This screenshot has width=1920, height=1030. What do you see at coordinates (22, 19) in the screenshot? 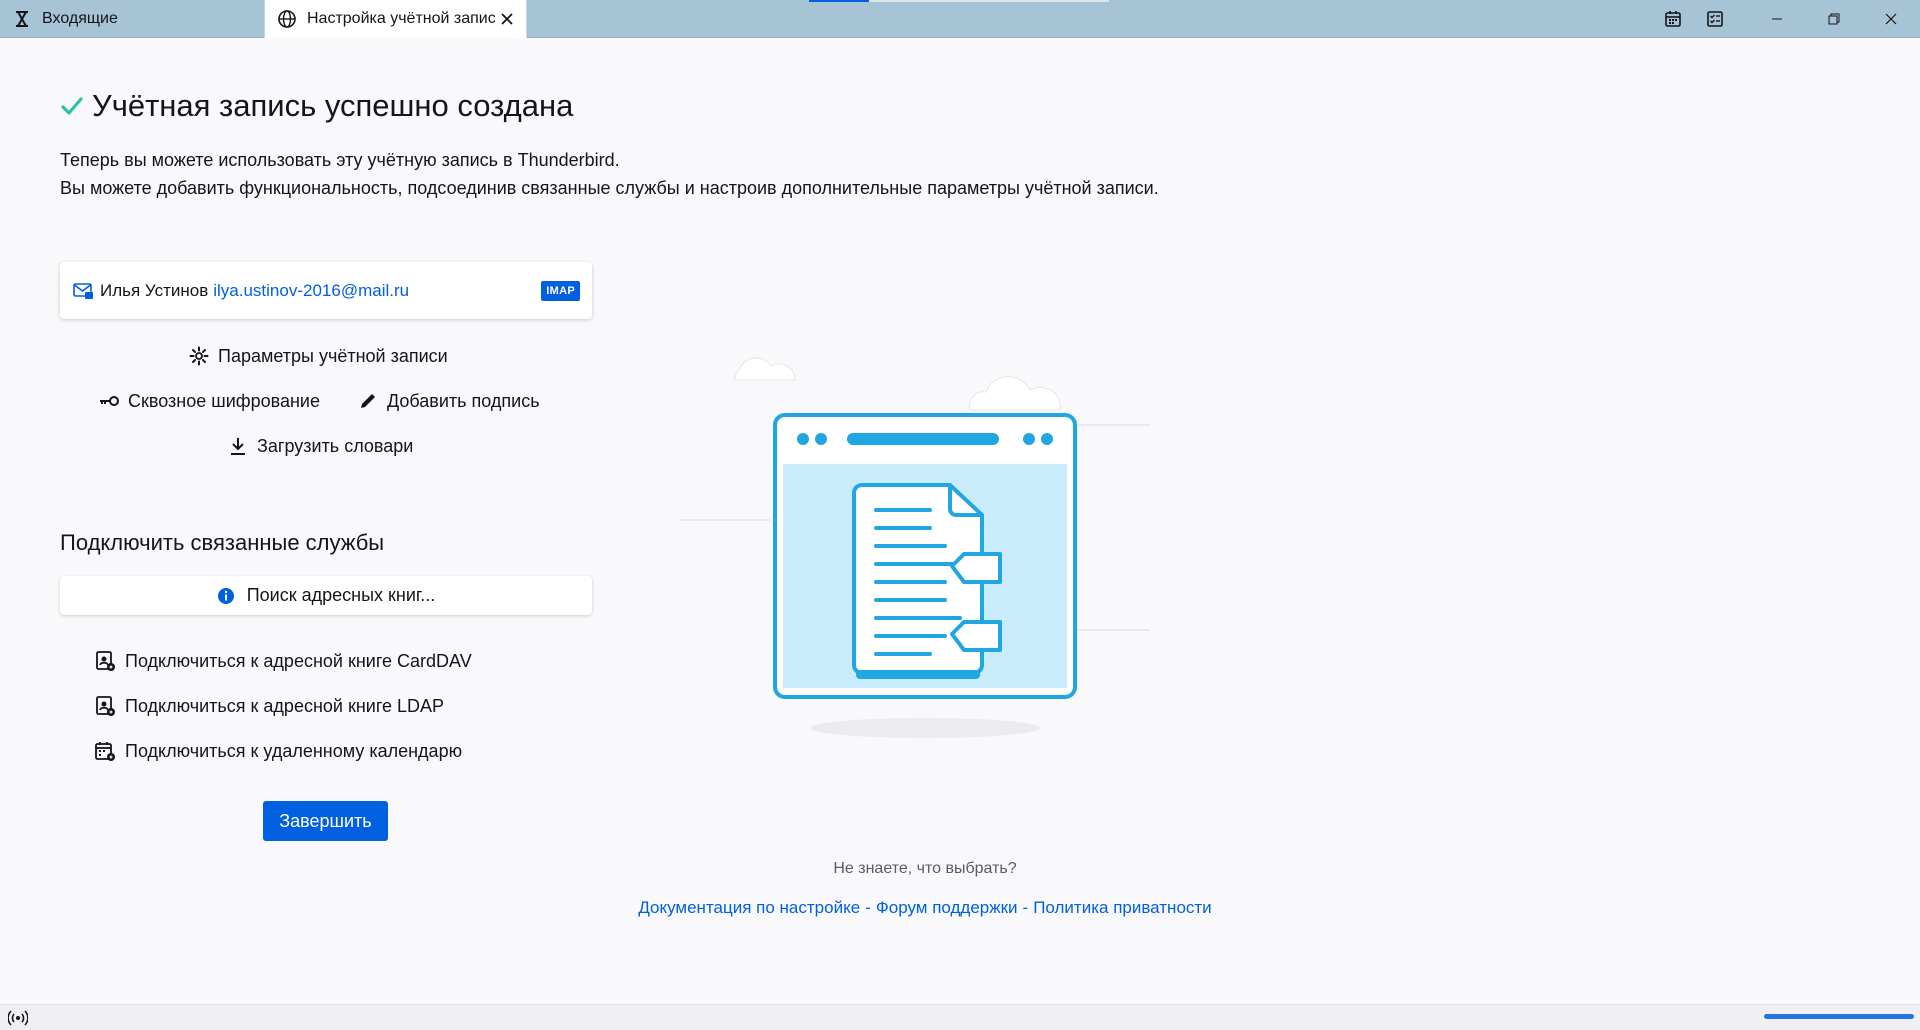
I see `thunderbird-icon` at bounding box center [22, 19].